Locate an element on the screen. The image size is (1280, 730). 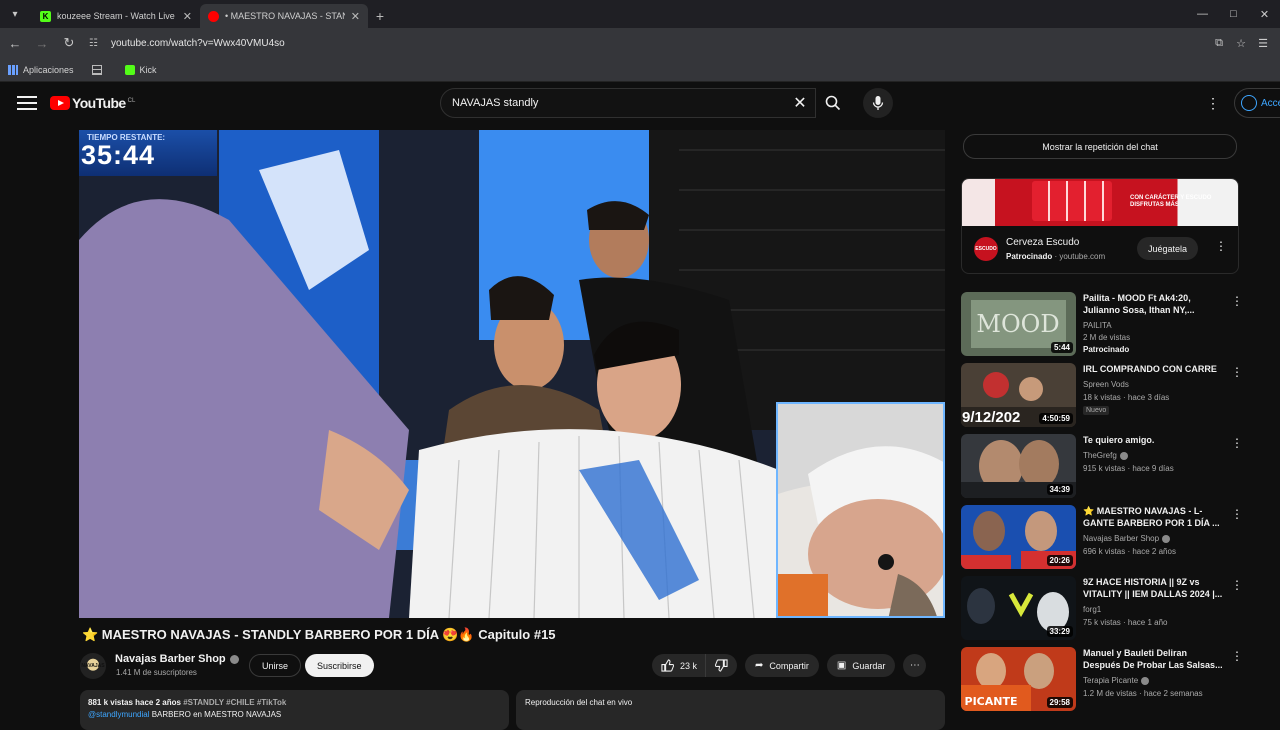
duration-badge: 34:39 is located at coordinates (1059, 489).